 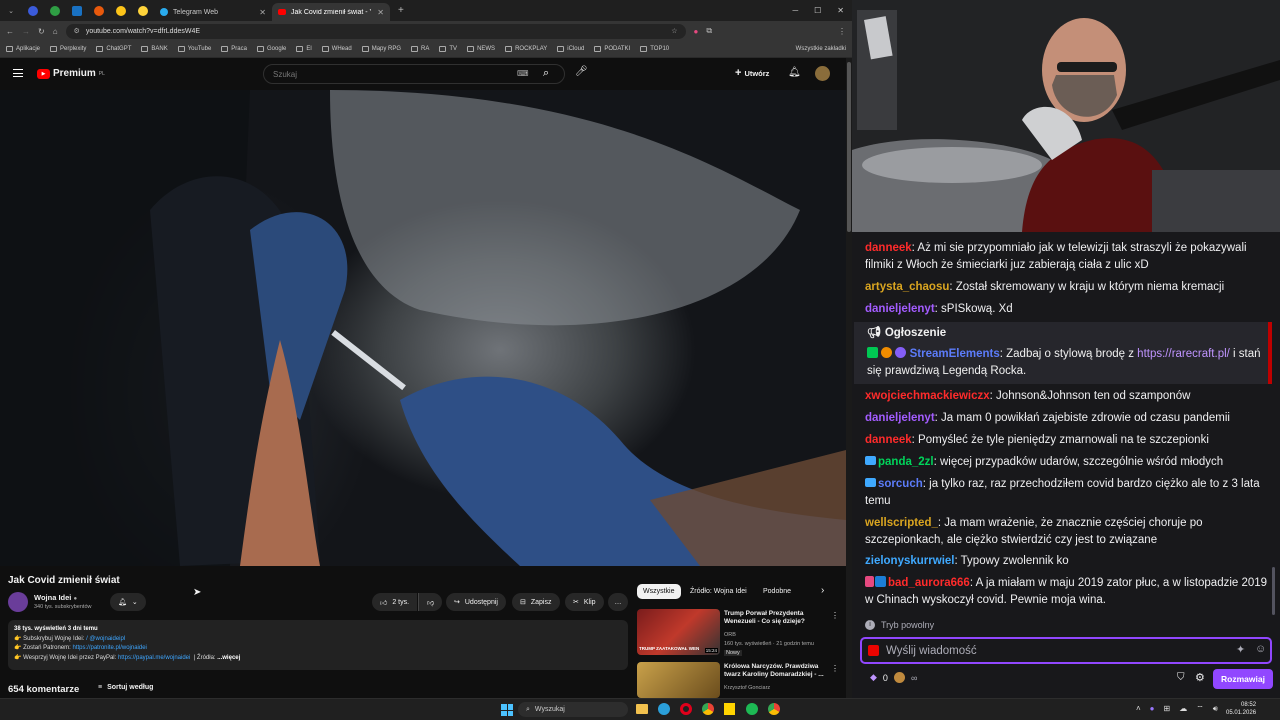 What do you see at coordinates (955, 354) in the screenshot?
I see `chat-username: StreamElements` at bounding box center [955, 354].